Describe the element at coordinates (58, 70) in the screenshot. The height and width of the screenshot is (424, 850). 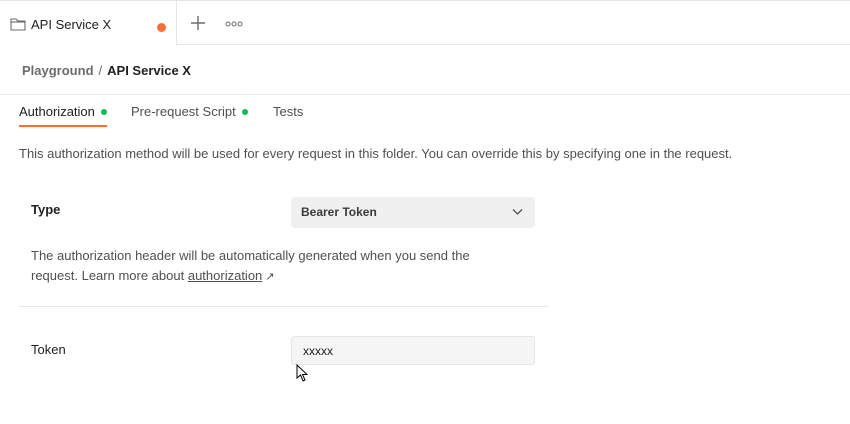
I see `breadcrumb-parent: Playground` at that location.